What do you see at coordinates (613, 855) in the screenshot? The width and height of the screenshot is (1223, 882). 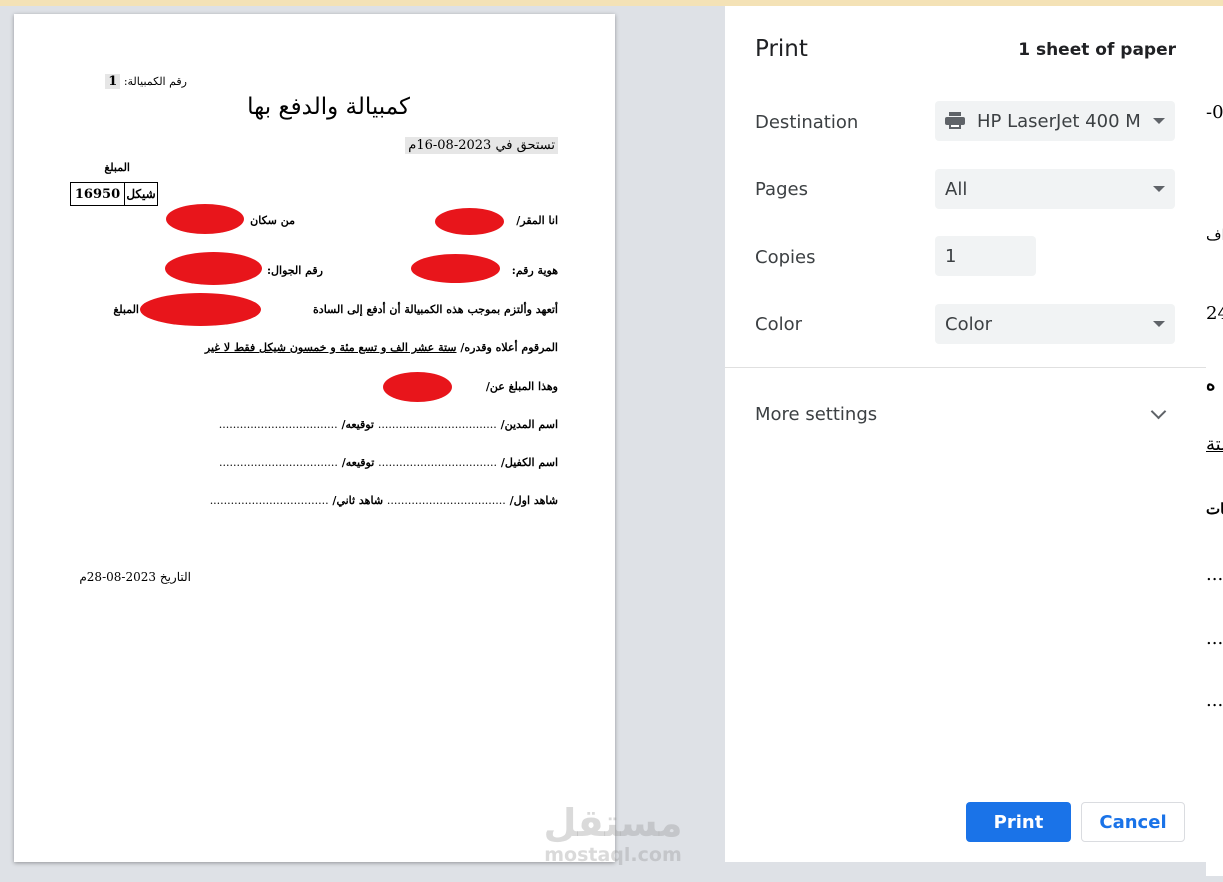 I see `watermark-latin: mostaql.com` at bounding box center [613, 855].